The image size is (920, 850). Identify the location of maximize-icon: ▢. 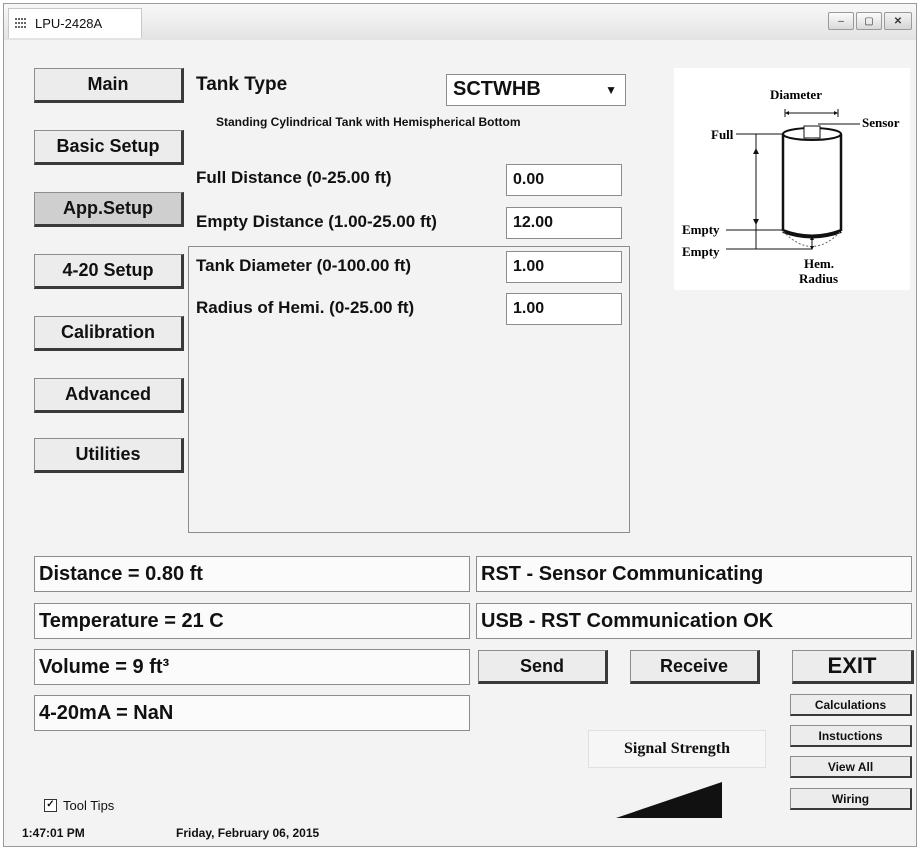
(869, 21).